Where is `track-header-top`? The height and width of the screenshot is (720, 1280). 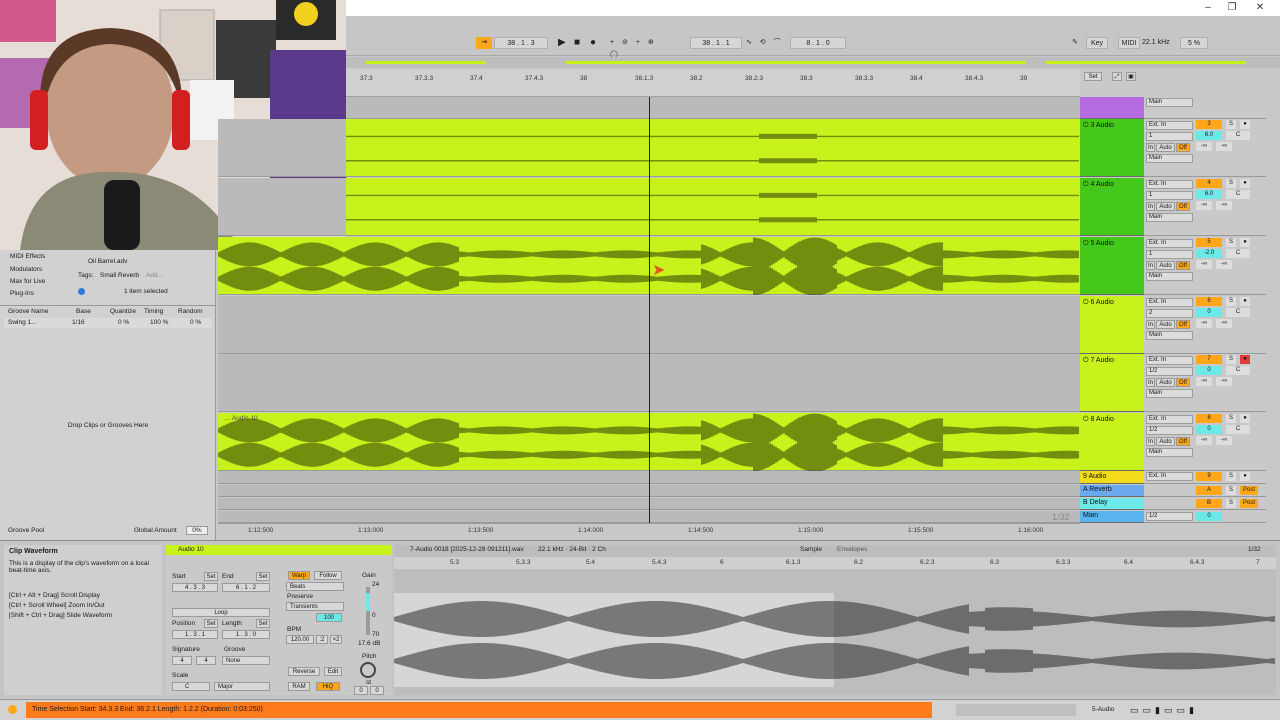 track-header-top is located at coordinates (1112, 108).